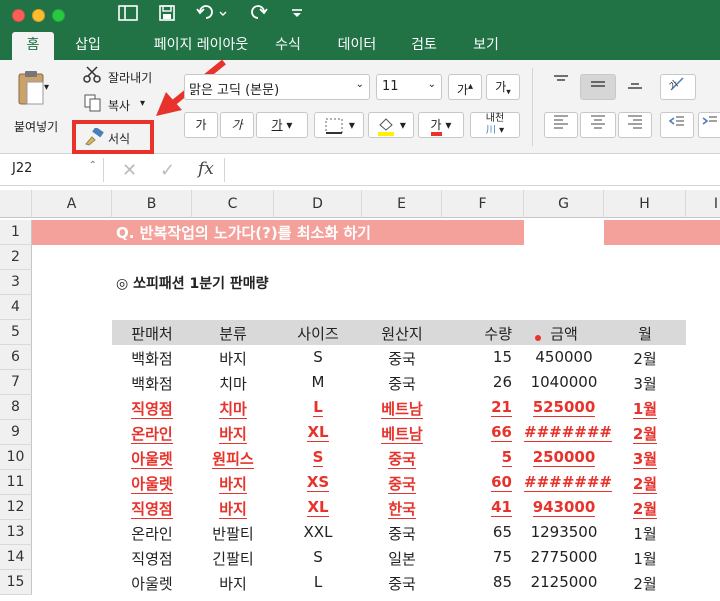  Describe the element at coordinates (424, 46) in the screenshot. I see `tab-review: 검토` at that location.